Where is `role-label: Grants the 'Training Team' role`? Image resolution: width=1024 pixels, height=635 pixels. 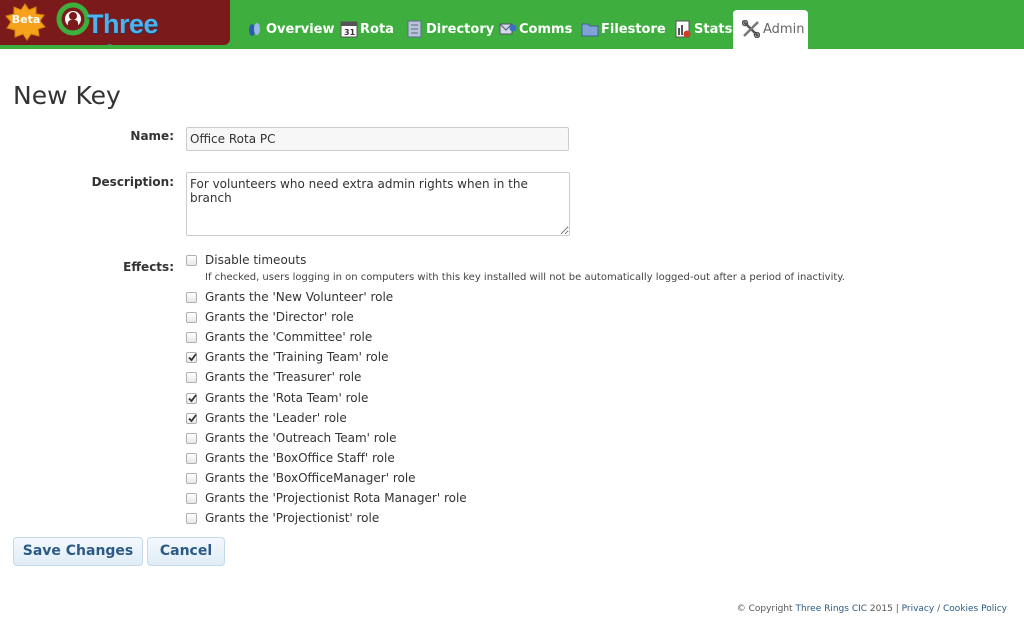
role-label: Grants the 'Training Team' role is located at coordinates (297, 357).